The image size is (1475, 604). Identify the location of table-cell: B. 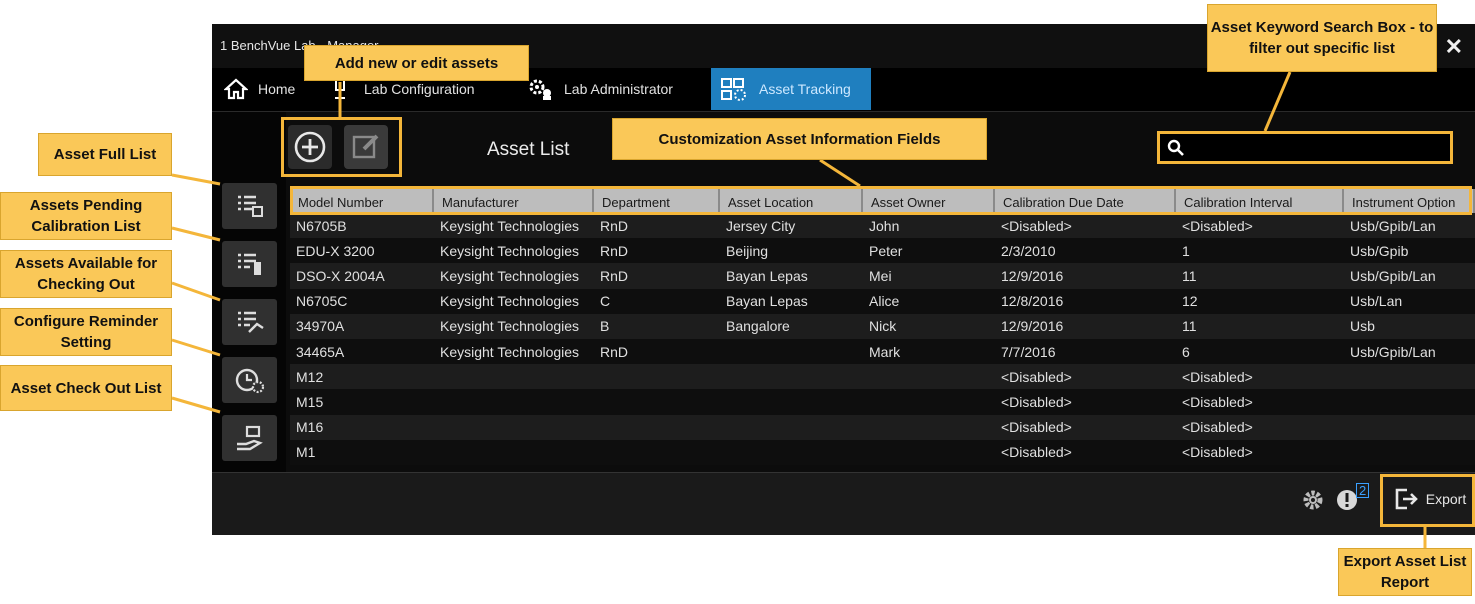
(605, 326).